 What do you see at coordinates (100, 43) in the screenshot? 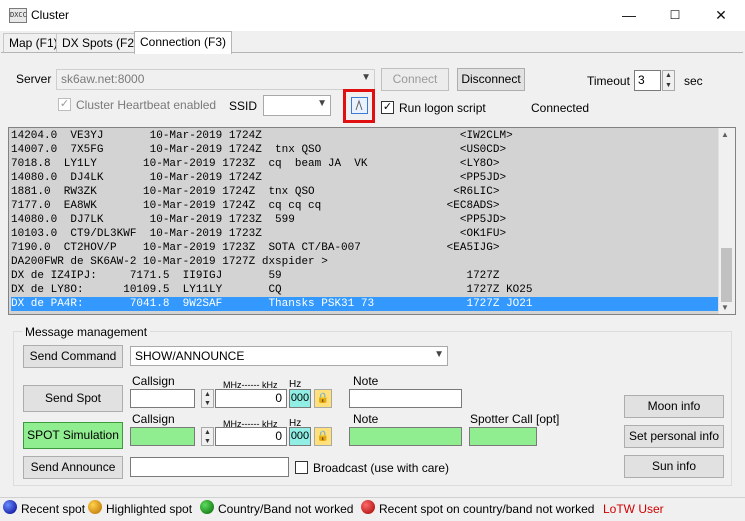
I see `tab-dx-spots: DX Spots (F2)` at bounding box center [100, 43].